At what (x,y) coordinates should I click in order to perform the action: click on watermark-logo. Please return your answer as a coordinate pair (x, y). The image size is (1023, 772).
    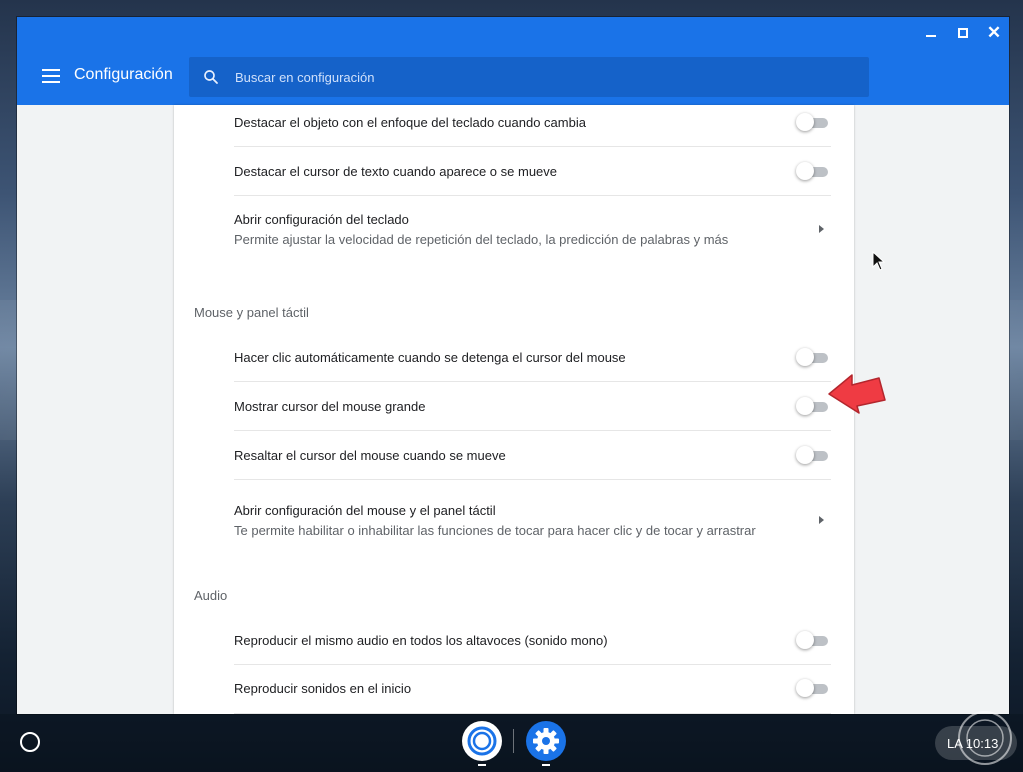
    Looking at the image, I should click on (985, 738).